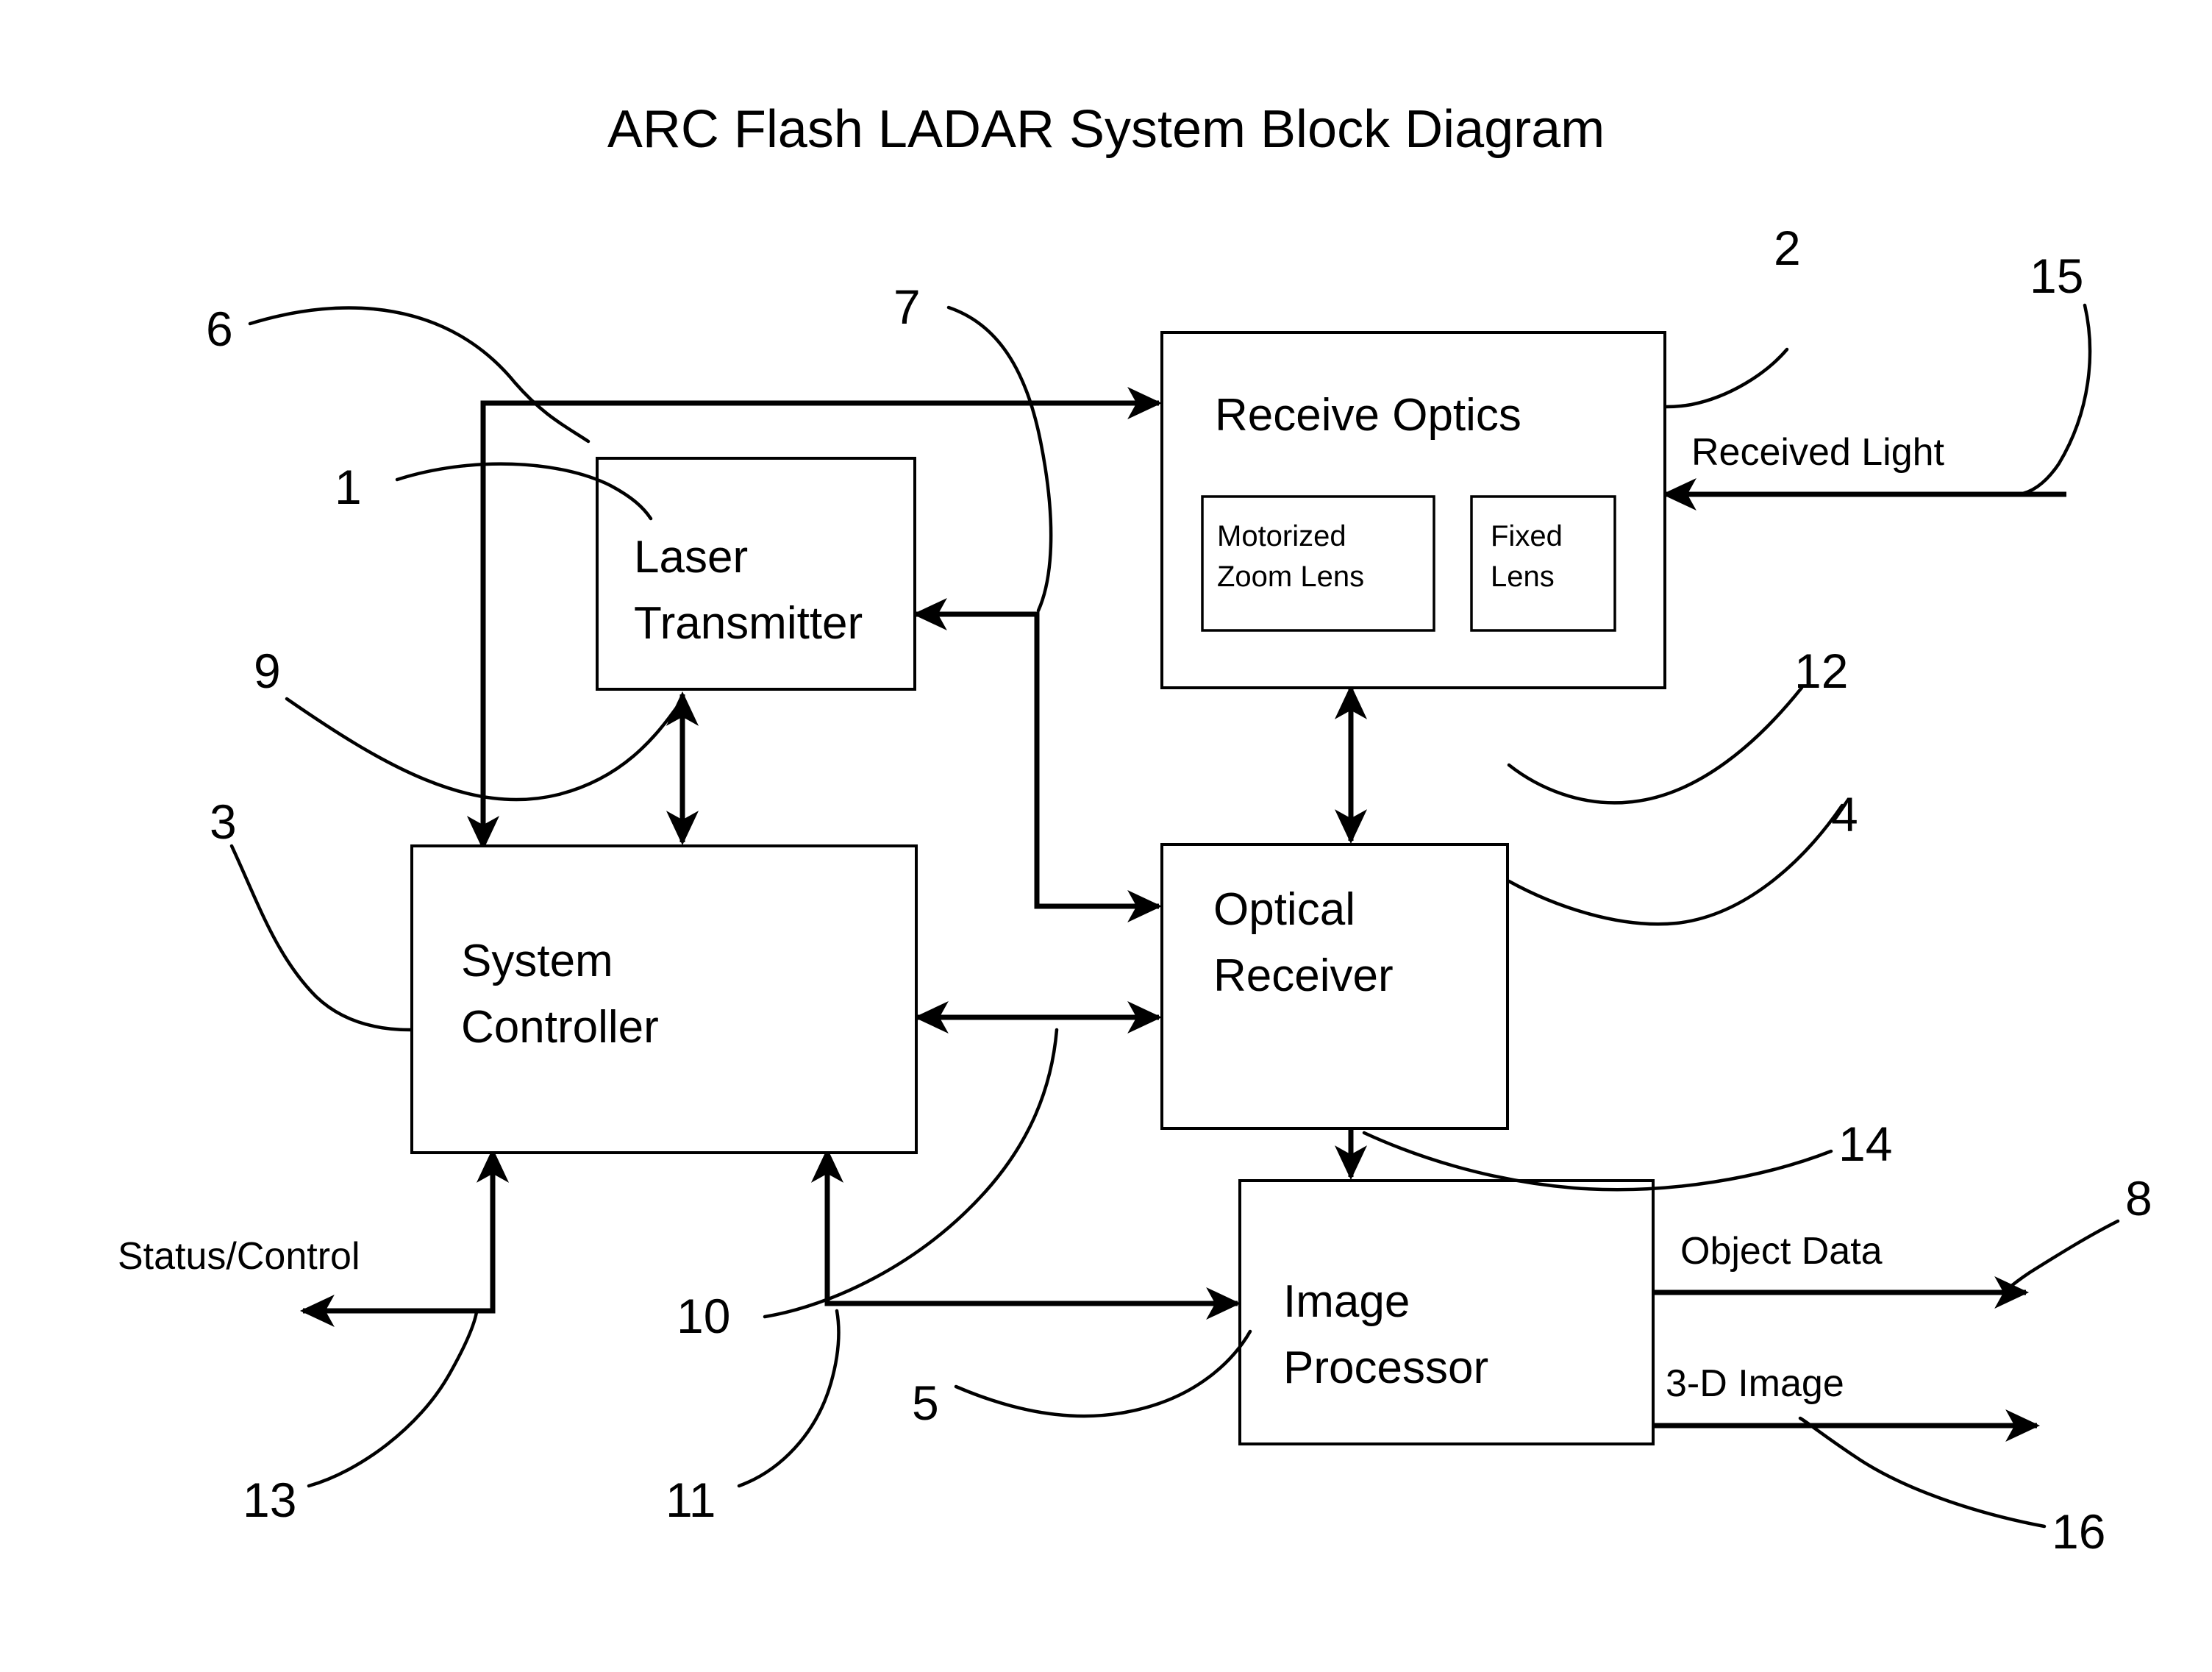 This screenshot has width=2212, height=1672. I want to click on motorized-zoom-lens-label-line2: Zoom Lens, so click(1290, 577).